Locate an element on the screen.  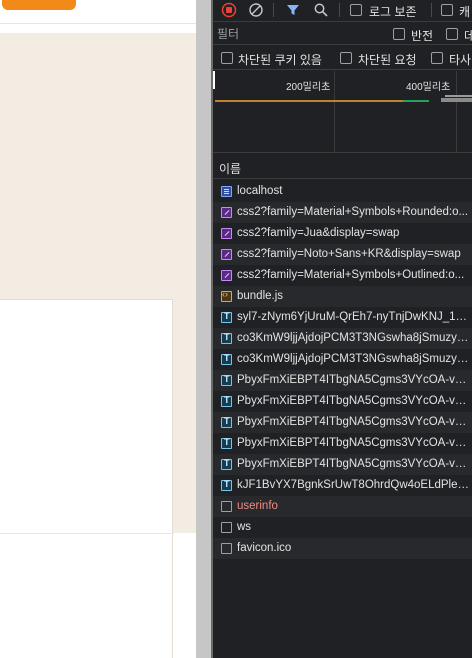
request-name: css2?family=Noto+Sans+KR&display=swap is located at coordinates (349, 254).